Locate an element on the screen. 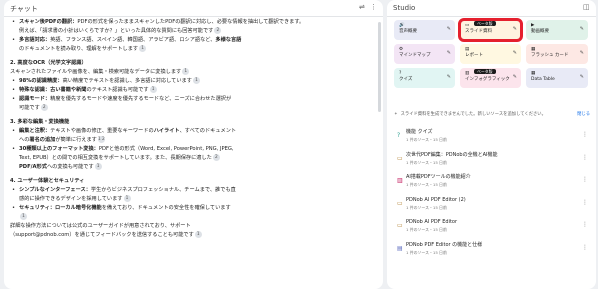  line-text: 高い精度でテキストを認識し、多言語に対応しています is located at coordinates (127, 81).